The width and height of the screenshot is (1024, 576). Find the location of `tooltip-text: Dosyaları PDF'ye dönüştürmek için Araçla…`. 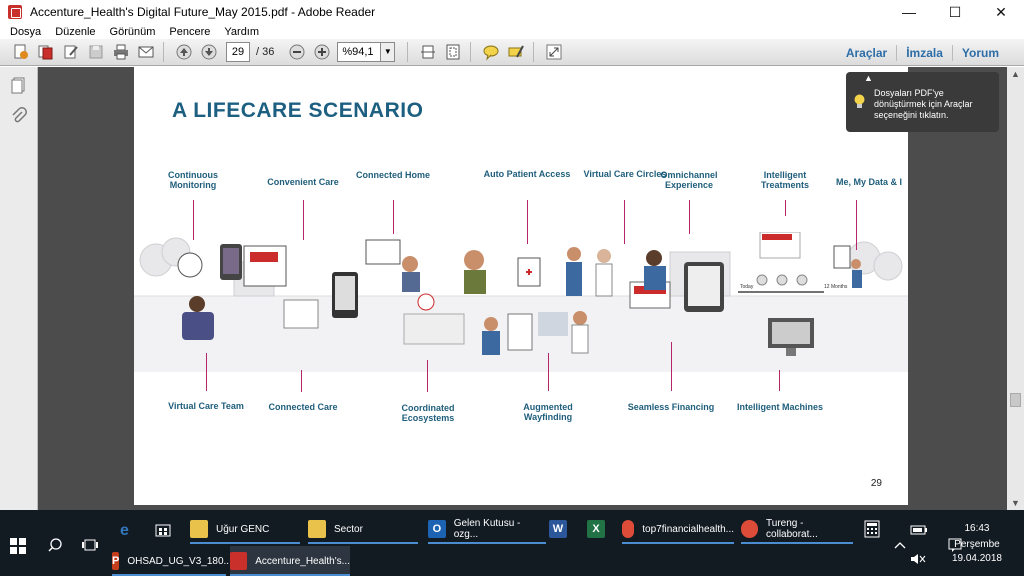

tooltip-text: Dosyaları PDF'ye dönüştürmek için Araçla… is located at coordinates (923, 104).